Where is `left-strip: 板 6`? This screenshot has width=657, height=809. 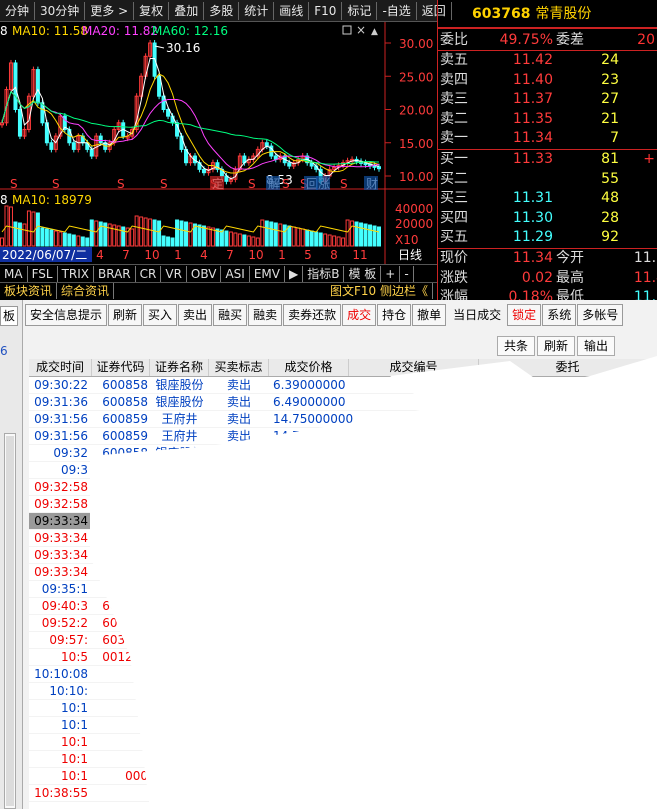
left-strip: 板 6 is located at coordinates (11, 554).